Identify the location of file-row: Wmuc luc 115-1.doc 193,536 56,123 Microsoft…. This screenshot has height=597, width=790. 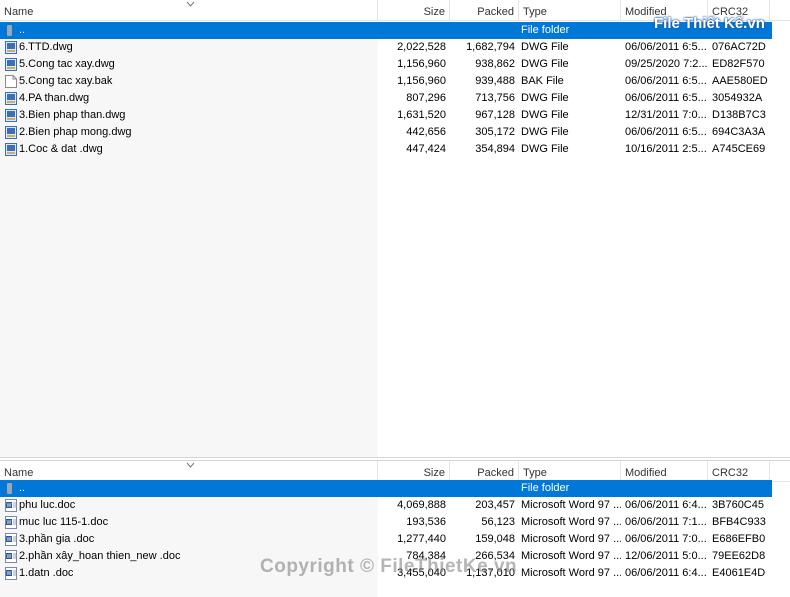
(386, 522).